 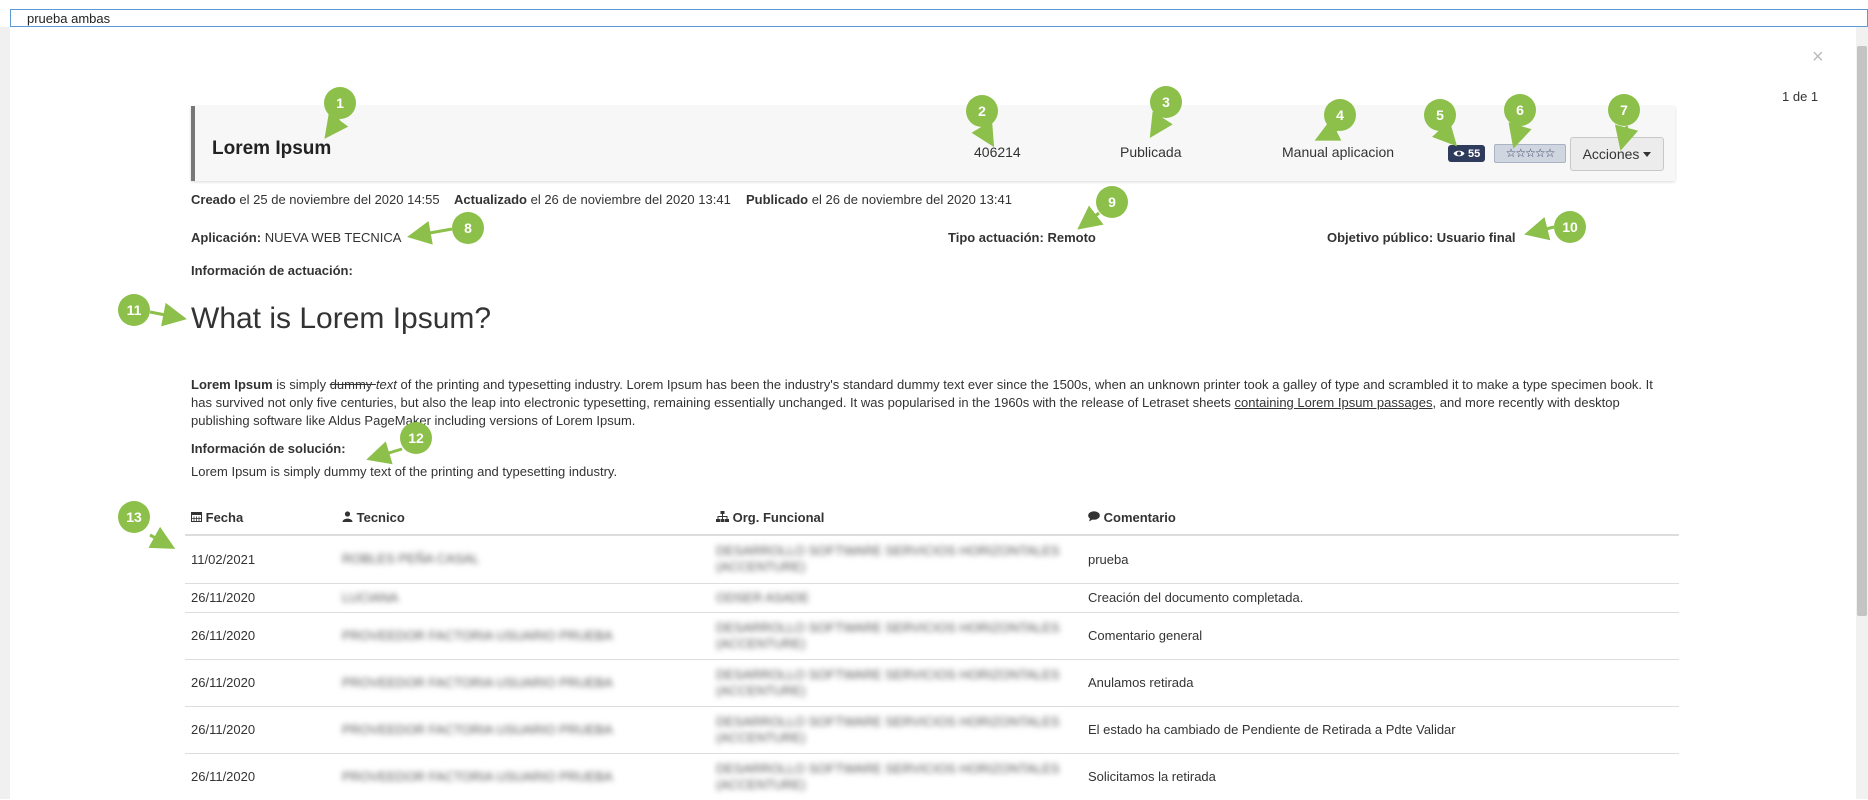 I want to click on caret-down-icon, so click(x=1647, y=154).